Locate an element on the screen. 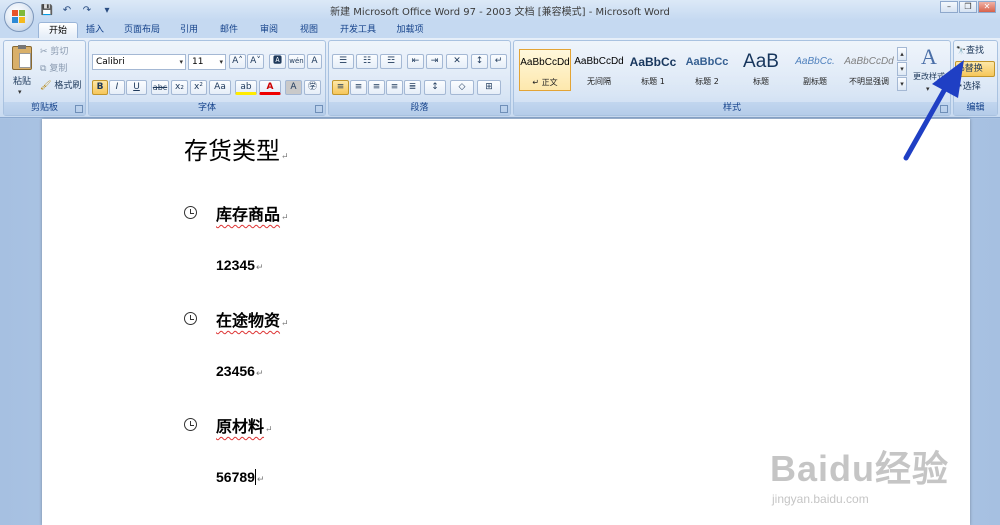 The height and width of the screenshot is (525, 1000). styles-group-label: 样式 is located at coordinates (732, 108).